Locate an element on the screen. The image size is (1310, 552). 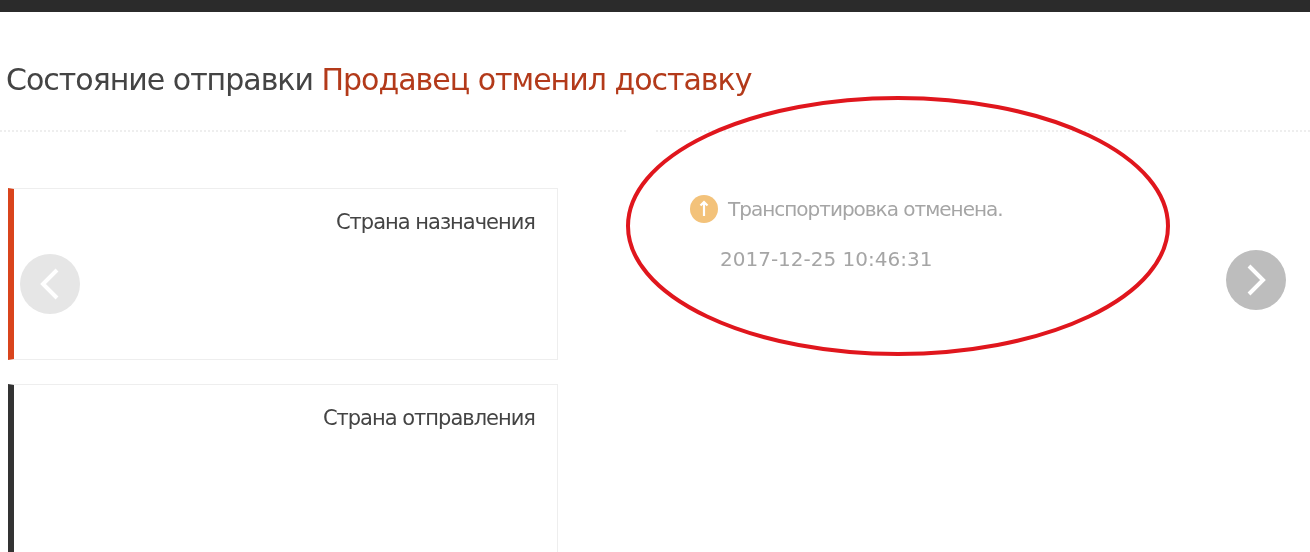
status-label: Состояние отправки is located at coordinates (159, 79).